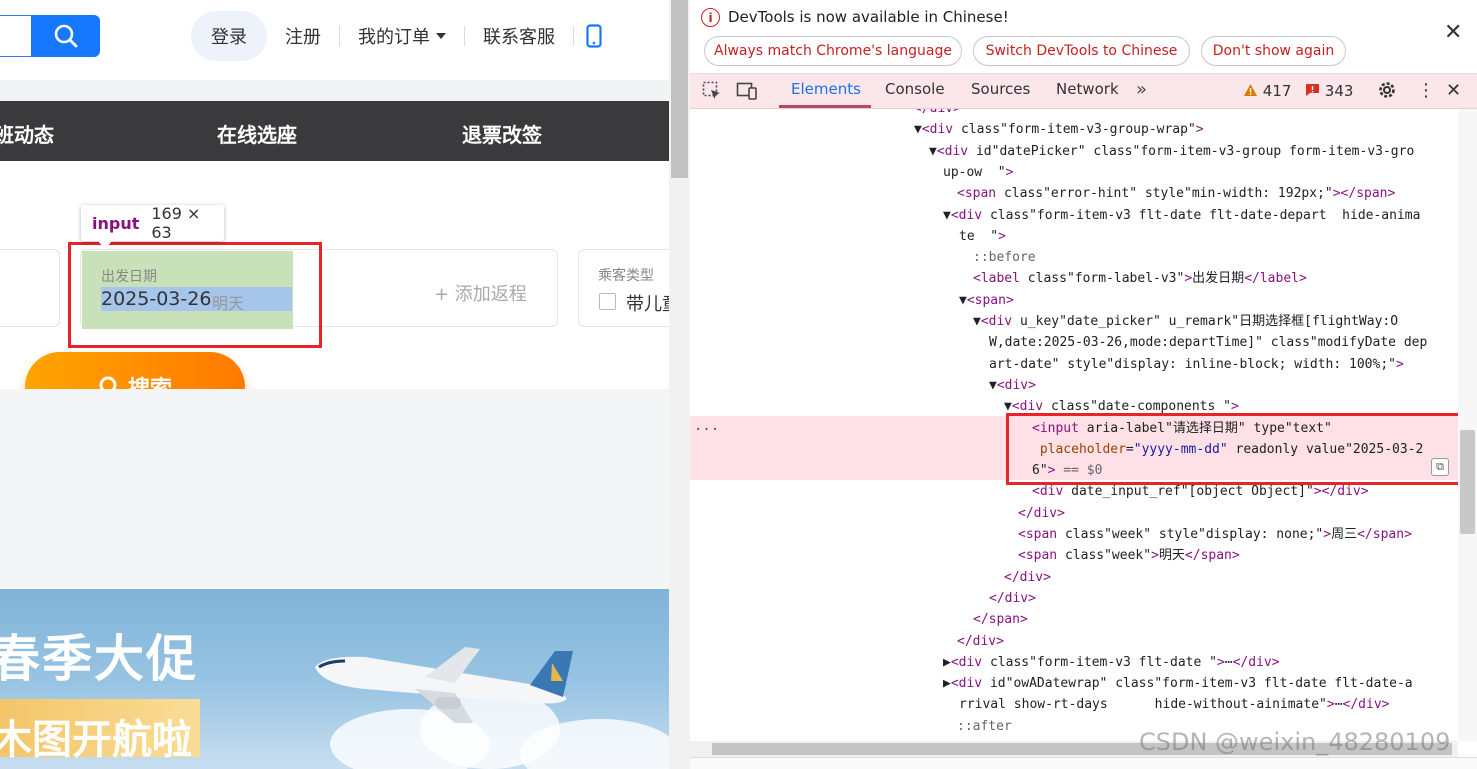 The image size is (1477, 769). Describe the element at coordinates (1273, 51) in the screenshot. I see `dont-show-button: Don't show again` at that location.